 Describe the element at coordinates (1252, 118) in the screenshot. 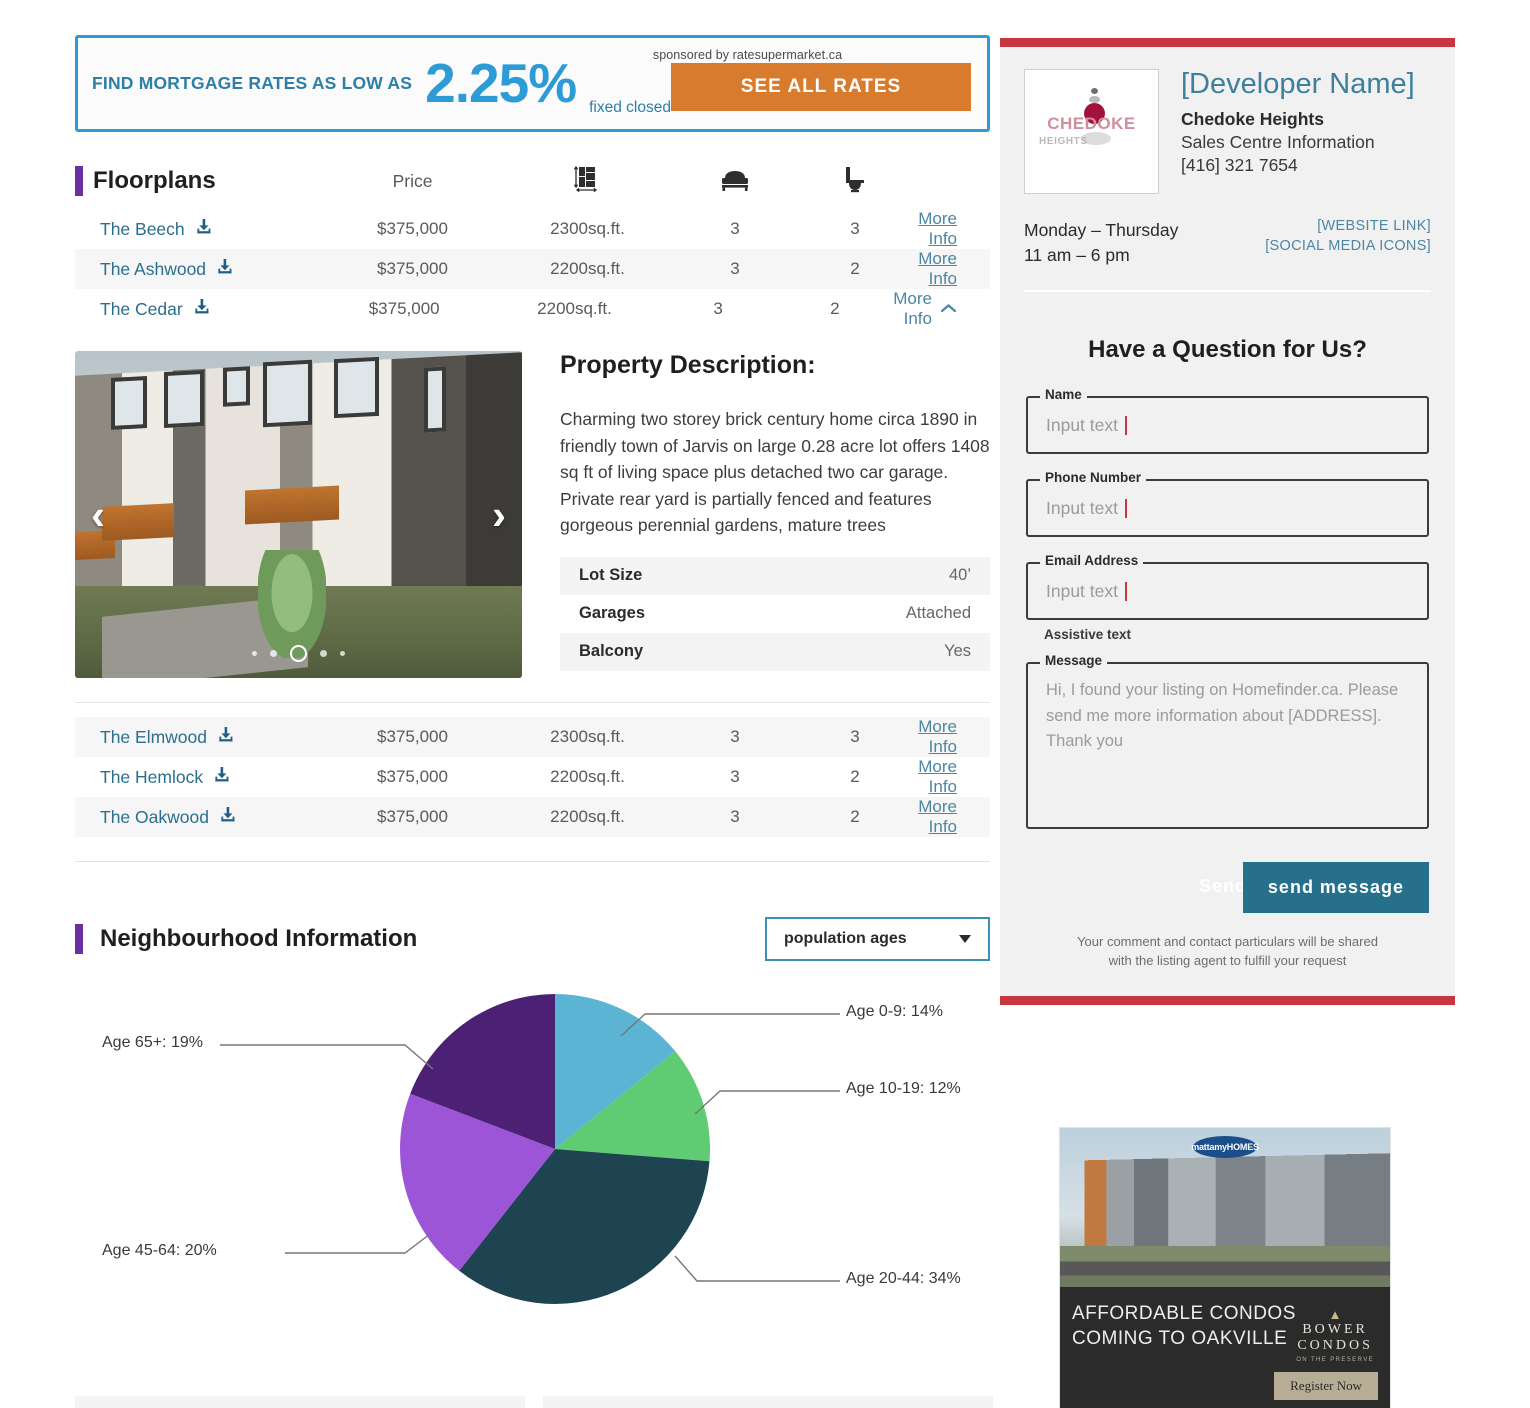

I see `developer-community: Chedoke Heights` at that location.